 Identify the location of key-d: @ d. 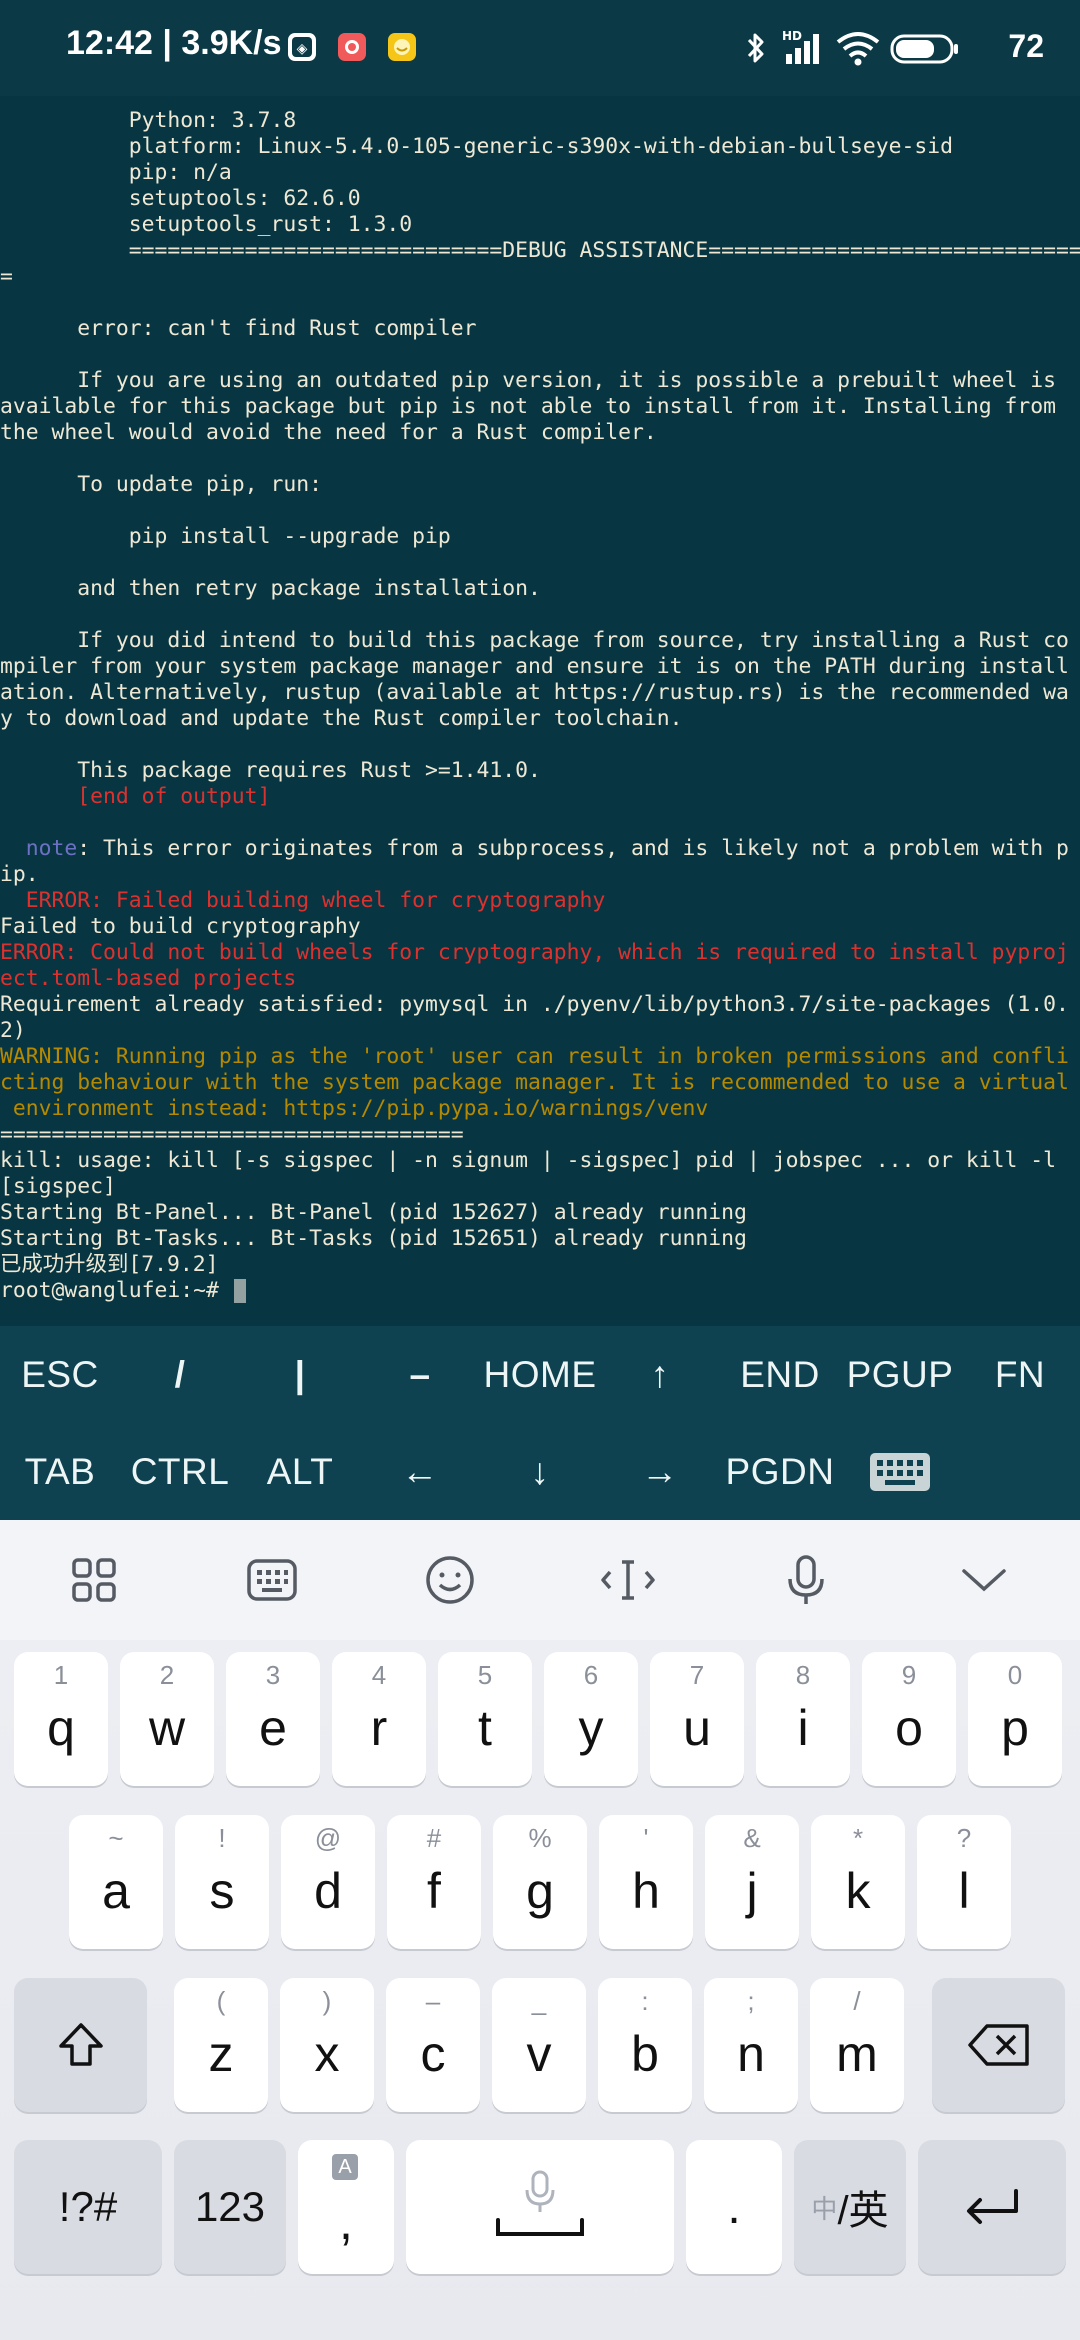
(328, 1882).